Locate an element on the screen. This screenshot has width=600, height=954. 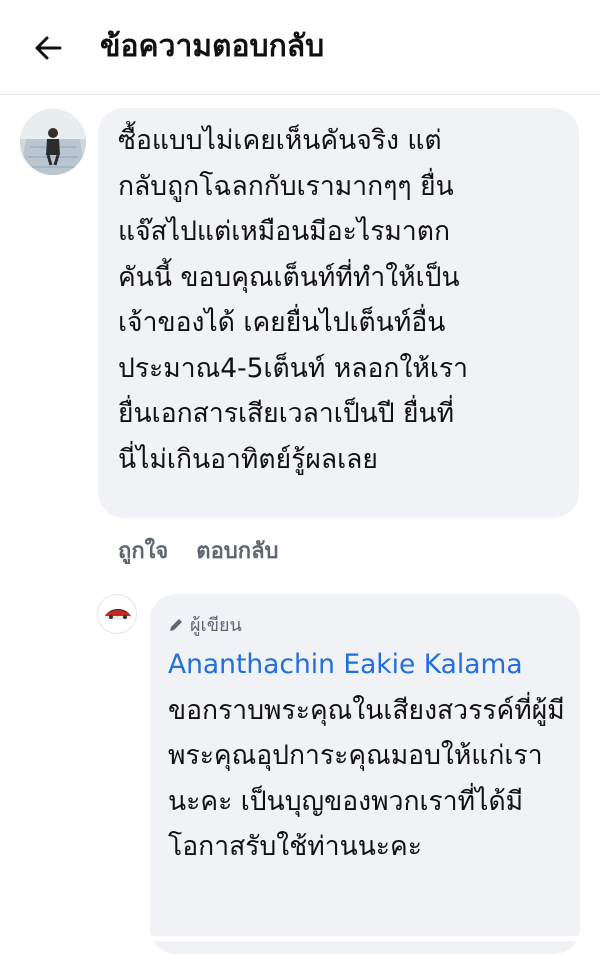
author-badge-label: ผู้เขียน is located at coordinates (216, 625).